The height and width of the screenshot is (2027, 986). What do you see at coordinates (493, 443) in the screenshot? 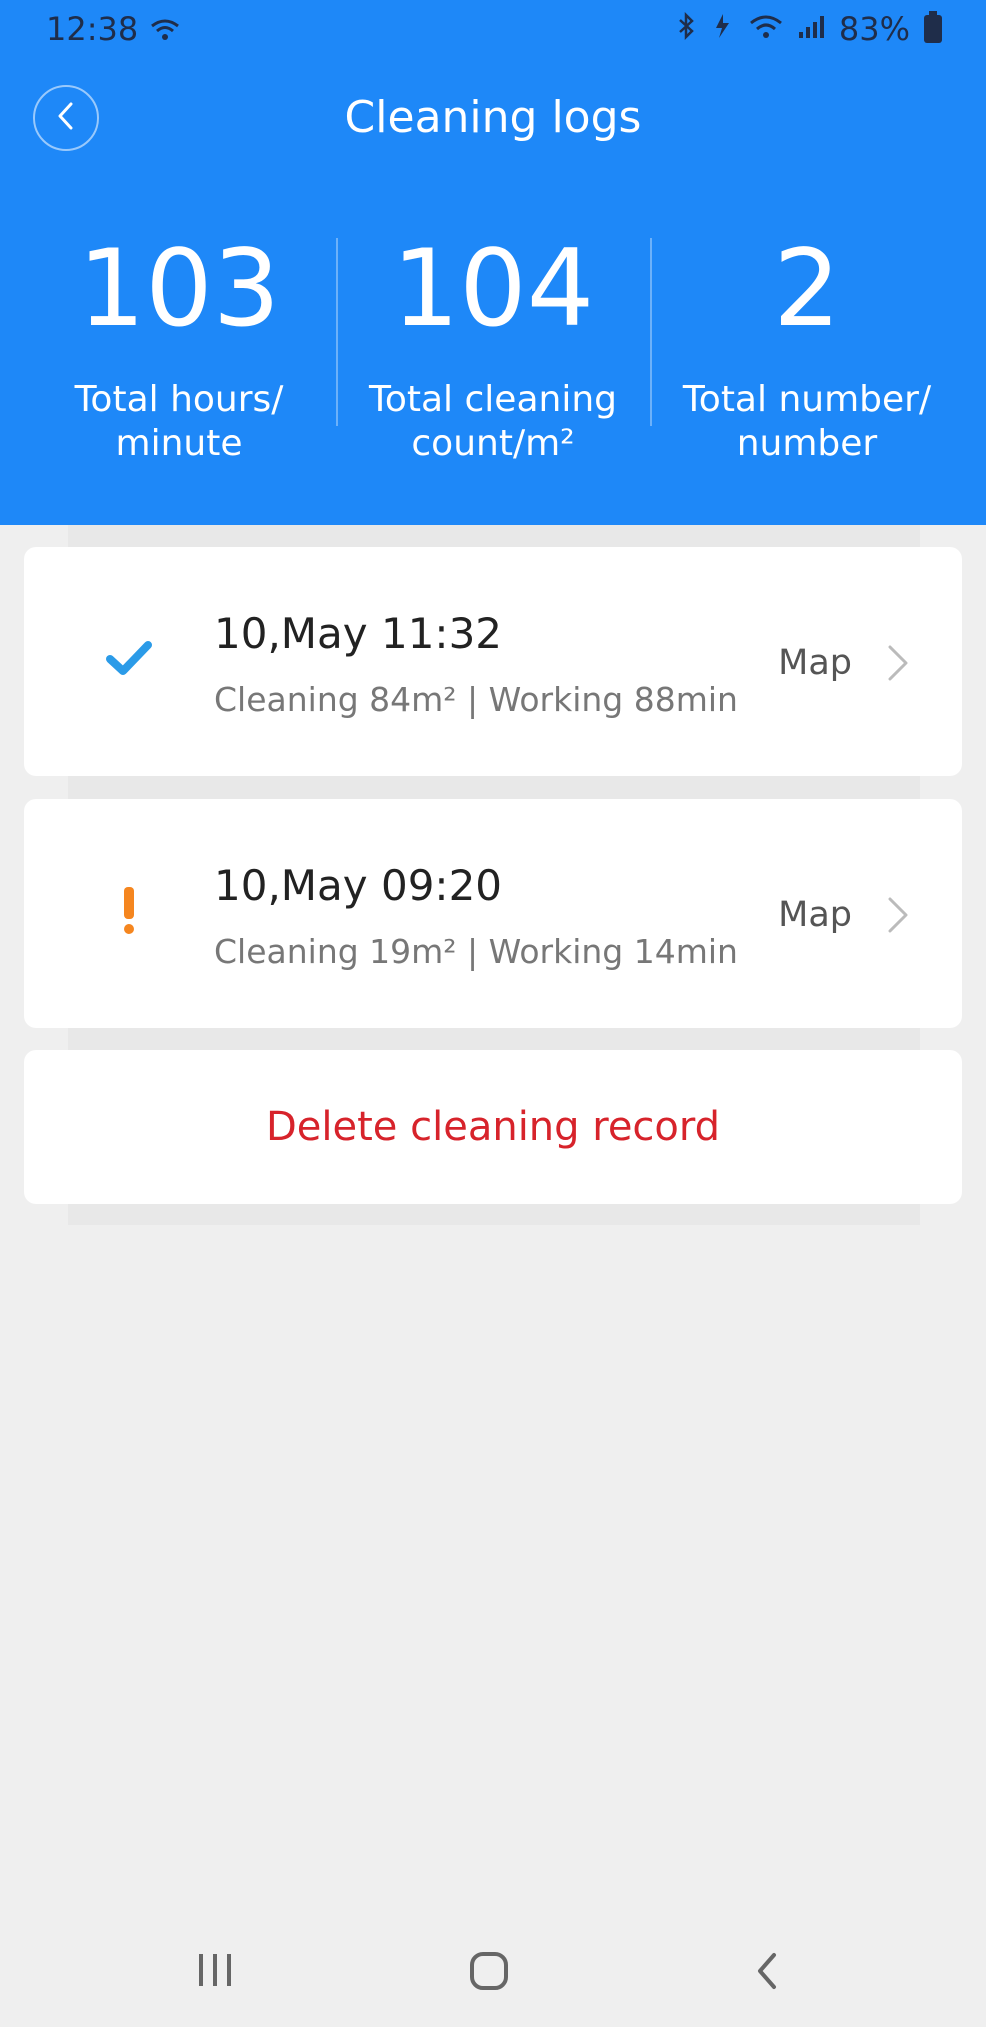
I see `stat-label-line: count/m²` at bounding box center [493, 443].